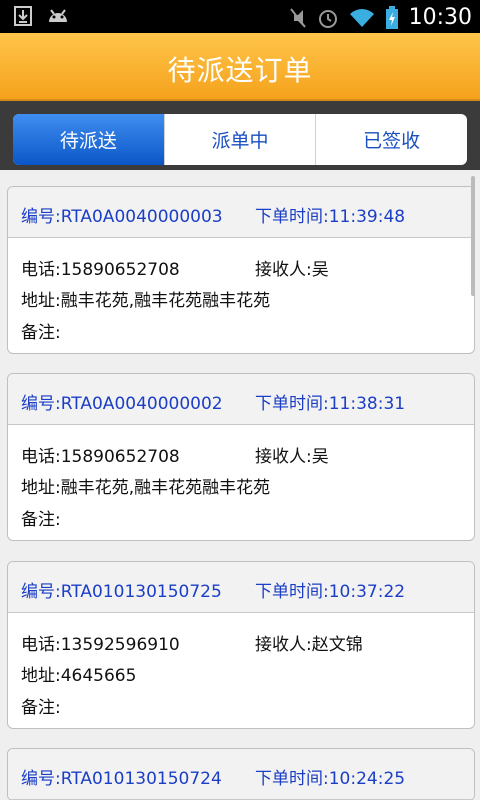 The image size is (480, 800). I want to click on battery-charging-icon, so click(391, 17).